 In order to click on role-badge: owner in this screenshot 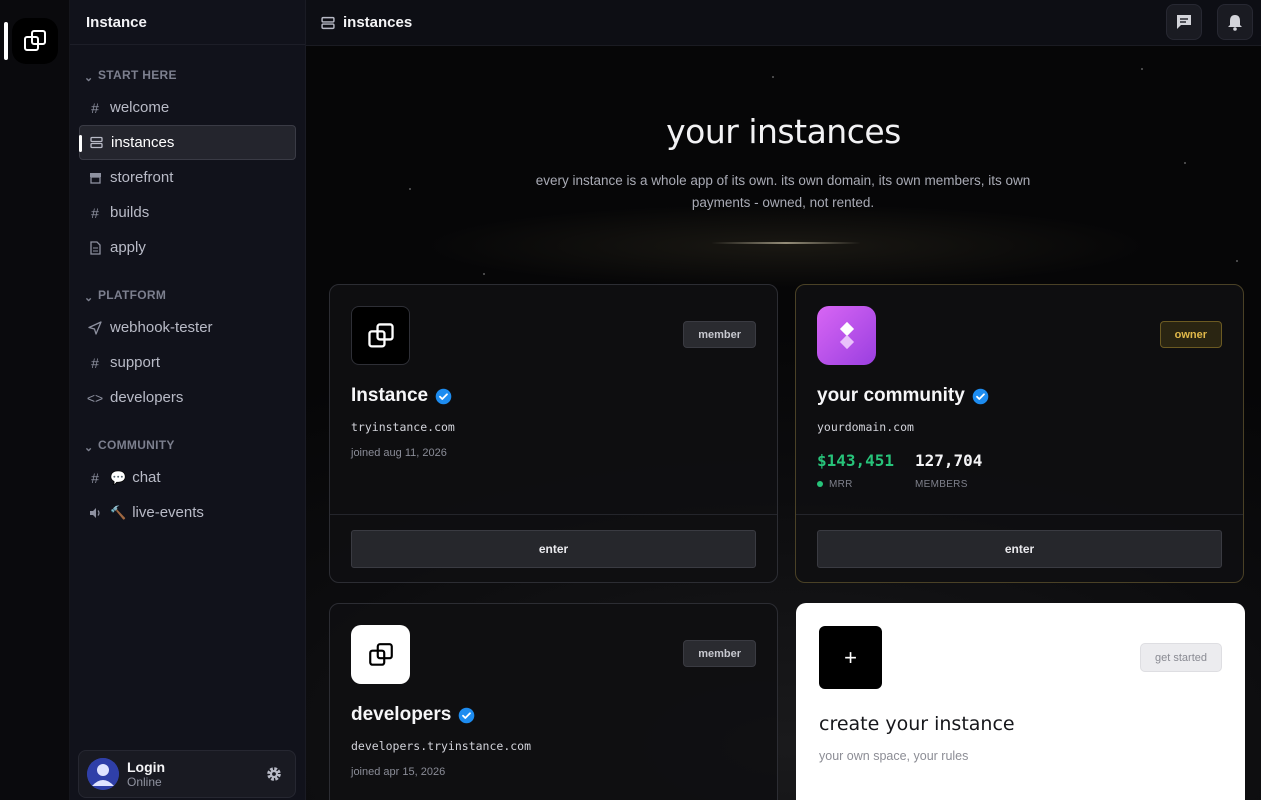, I will do `click(1190, 334)`.